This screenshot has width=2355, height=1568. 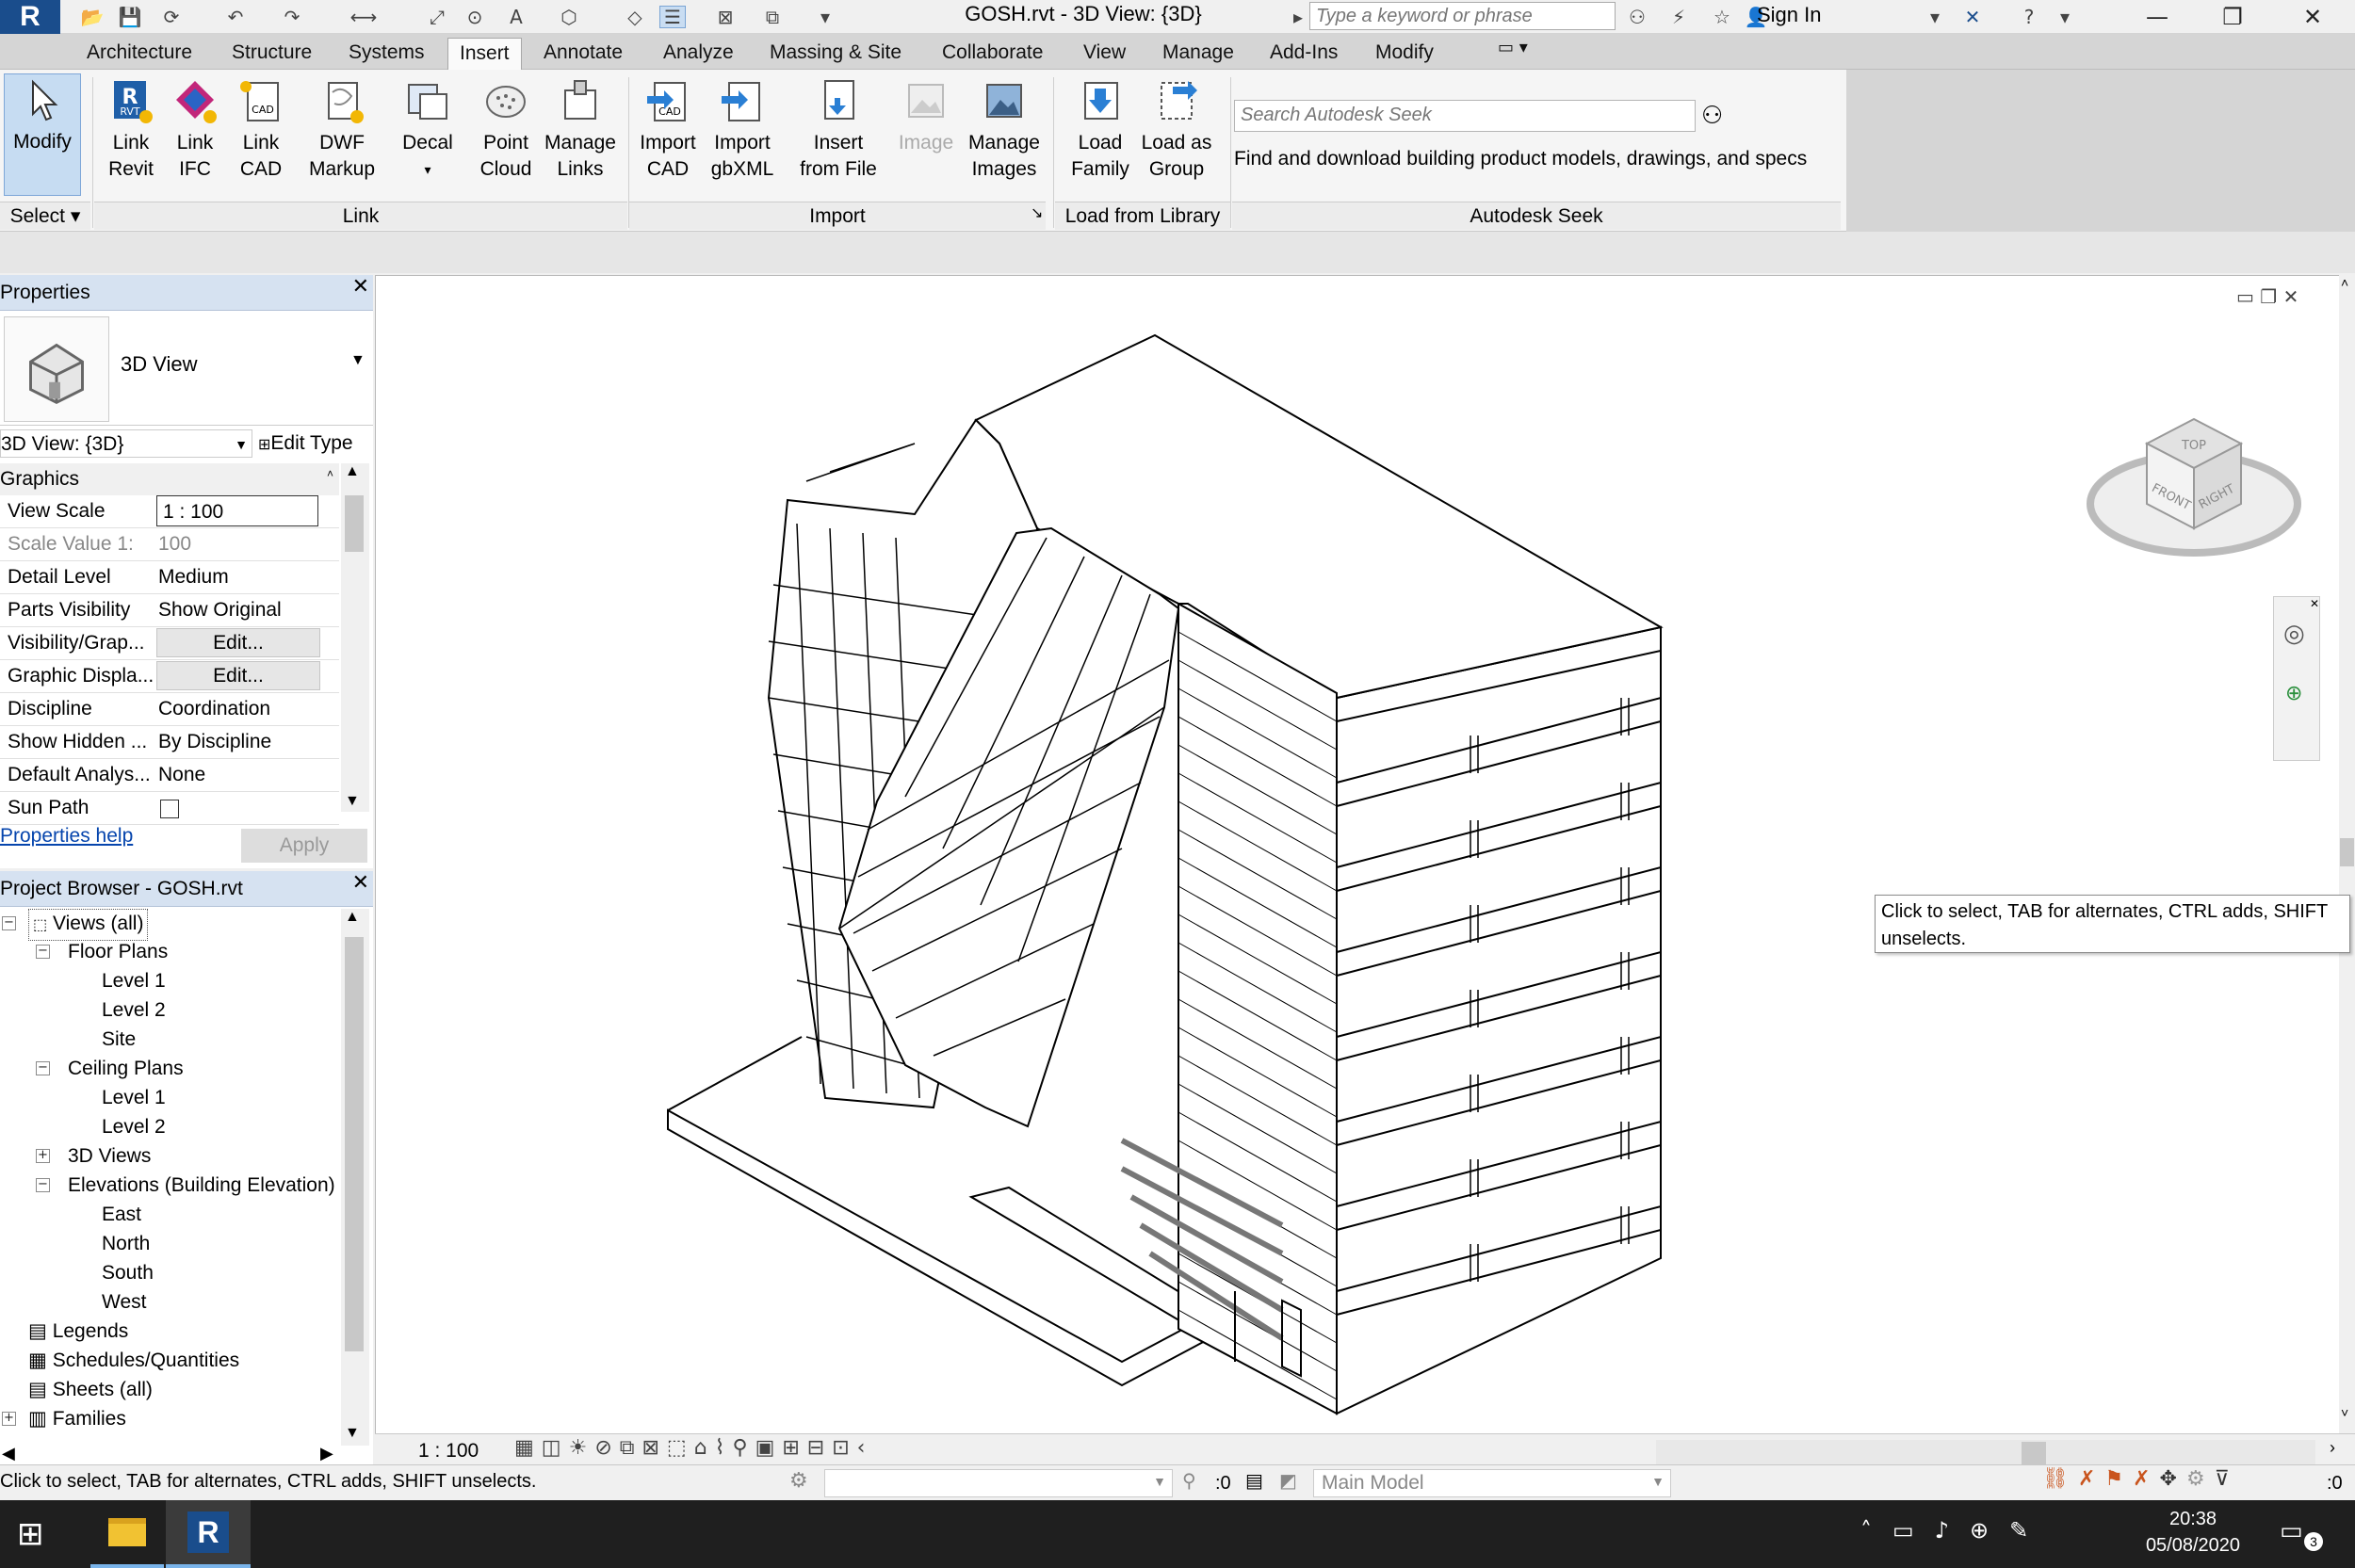 I want to click on sign-in-dropdown-icon: ▾, so click(x=1935, y=17).